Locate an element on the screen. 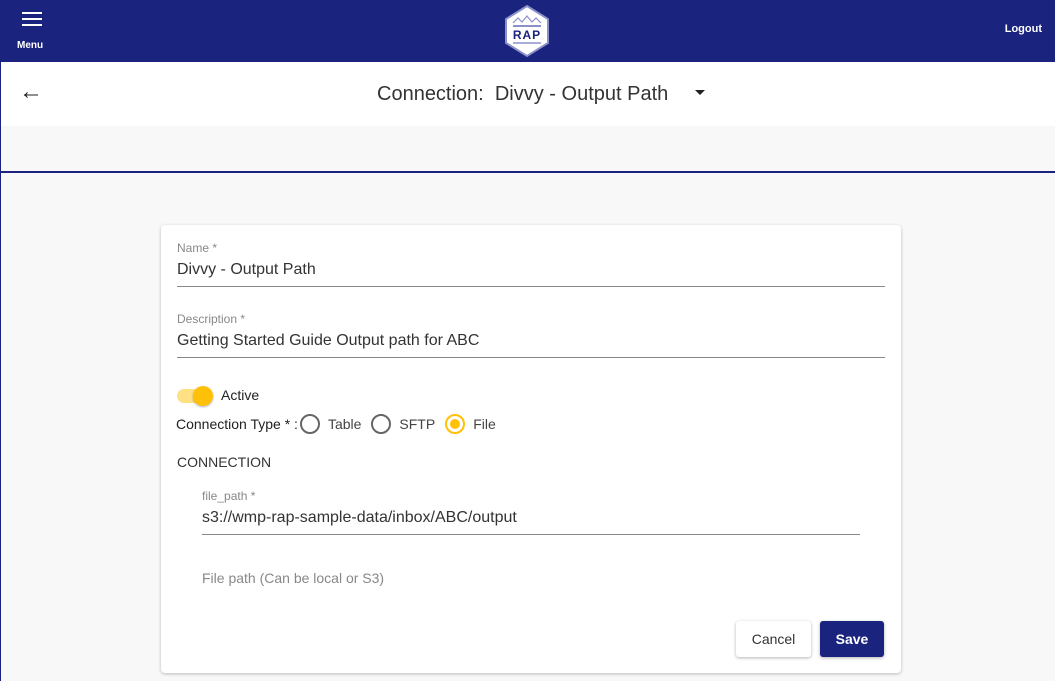 The height and width of the screenshot is (681, 1055). radio-table is located at coordinates (309, 424).